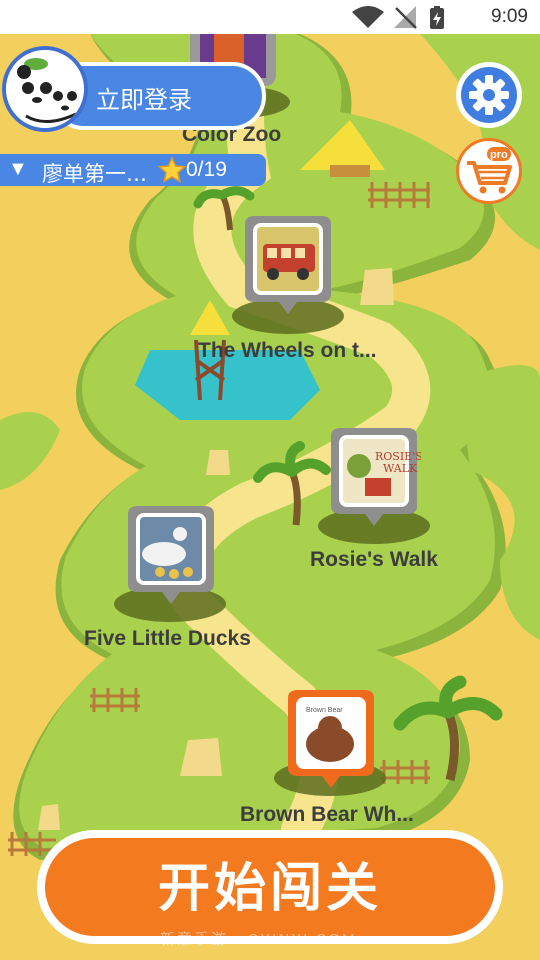 This screenshot has height=960, width=540. Describe the element at coordinates (368, 17) in the screenshot. I see `wifi-icon` at that location.